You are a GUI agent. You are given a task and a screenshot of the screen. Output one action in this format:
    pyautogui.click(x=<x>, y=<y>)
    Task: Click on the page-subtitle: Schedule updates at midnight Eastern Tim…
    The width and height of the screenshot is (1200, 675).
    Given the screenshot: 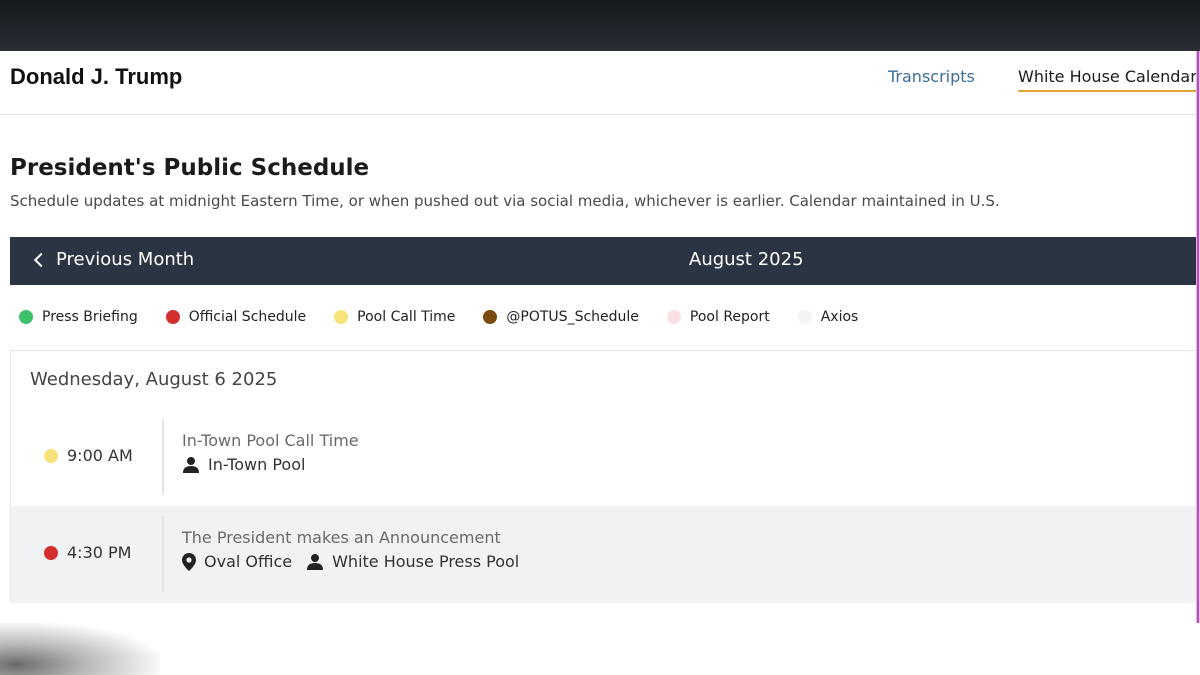 What is the action you would take?
    pyautogui.click(x=505, y=201)
    